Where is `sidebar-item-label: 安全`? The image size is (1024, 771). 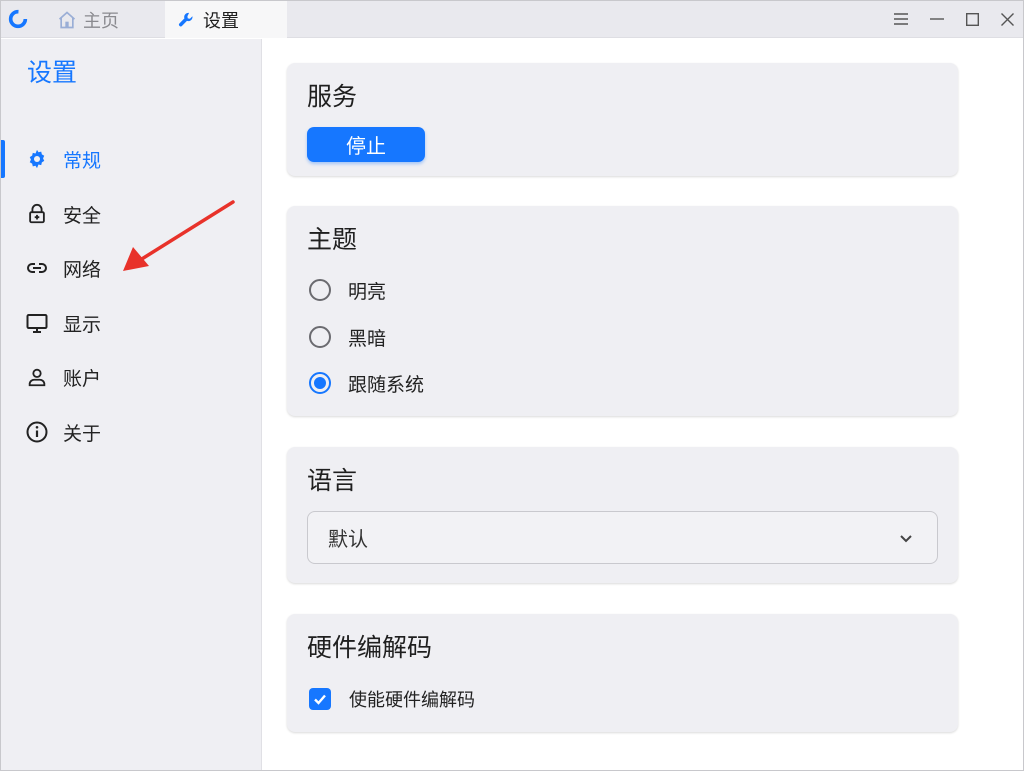
sidebar-item-label: 安全 is located at coordinates (82, 215).